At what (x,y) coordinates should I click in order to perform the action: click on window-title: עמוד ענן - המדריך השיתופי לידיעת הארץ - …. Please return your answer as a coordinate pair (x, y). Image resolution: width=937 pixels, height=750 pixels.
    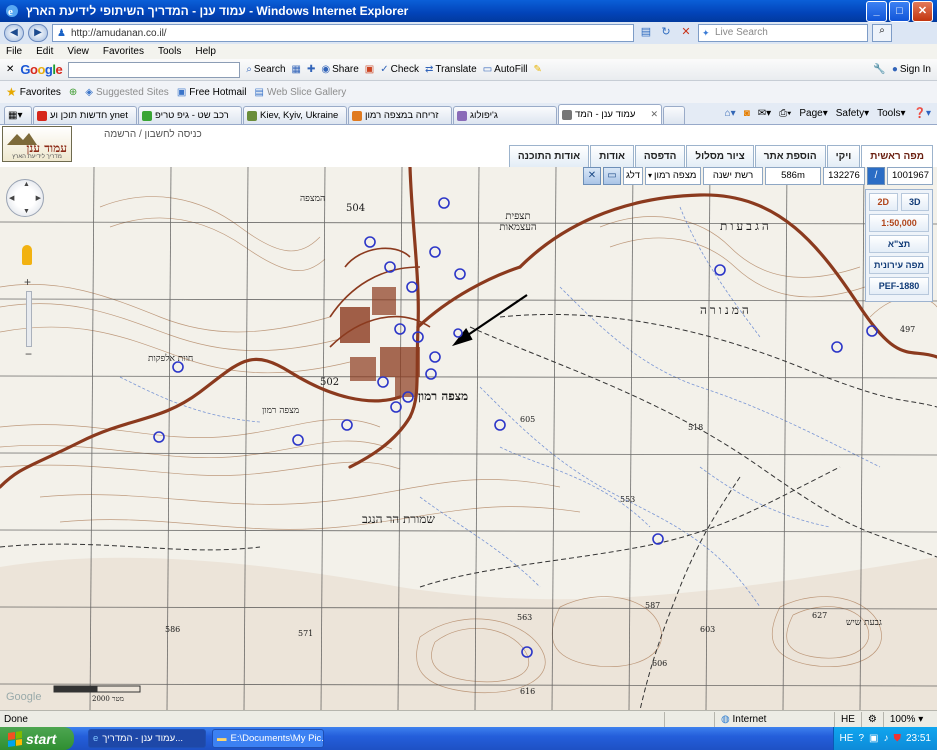
    Looking at the image, I should click on (217, 11).